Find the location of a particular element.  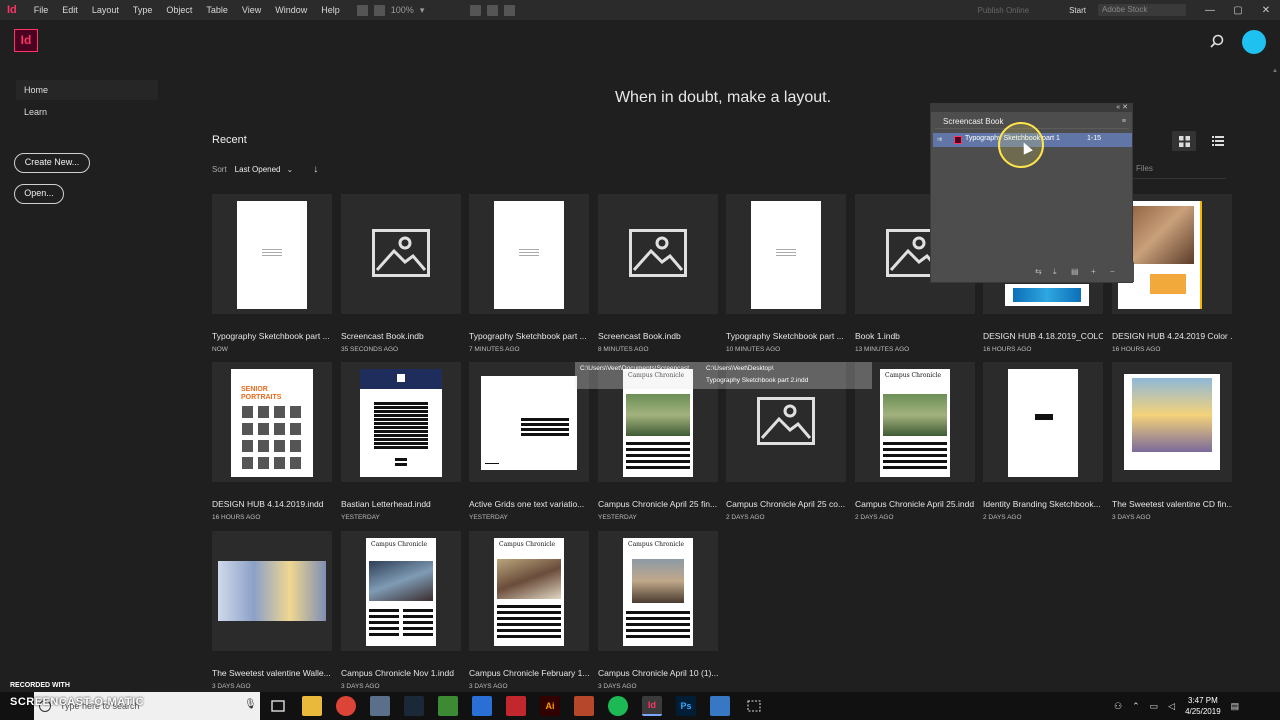

synchronize-icon: ⇆ is located at coordinates (1038, 271).